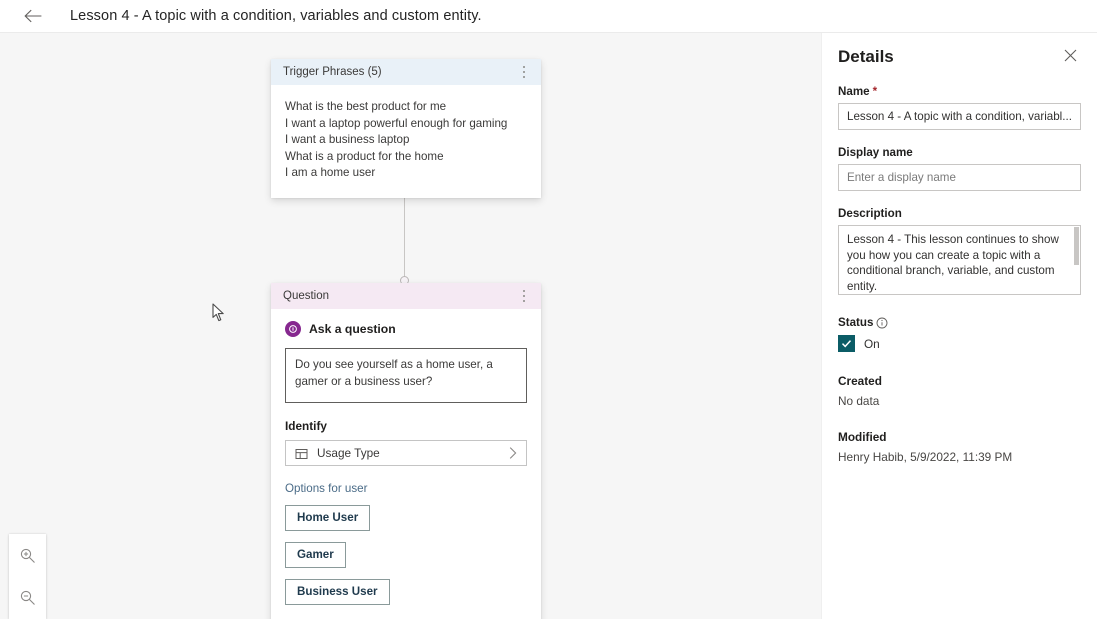 This screenshot has height=619, width=1097. What do you see at coordinates (337, 592) in the screenshot?
I see `option-button: Business User` at bounding box center [337, 592].